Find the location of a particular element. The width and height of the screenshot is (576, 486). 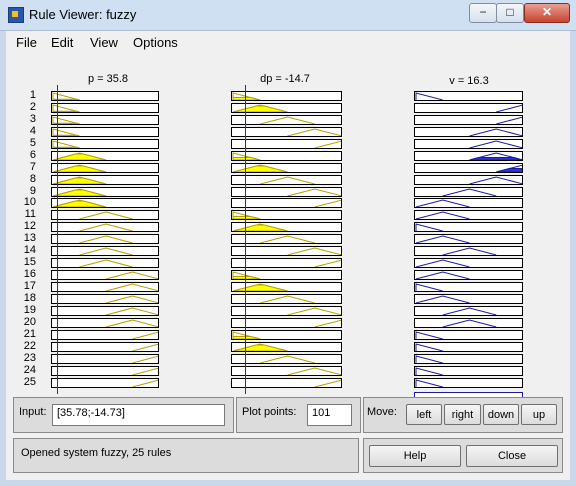

rule-number: 14 is located at coordinates (29, 250).